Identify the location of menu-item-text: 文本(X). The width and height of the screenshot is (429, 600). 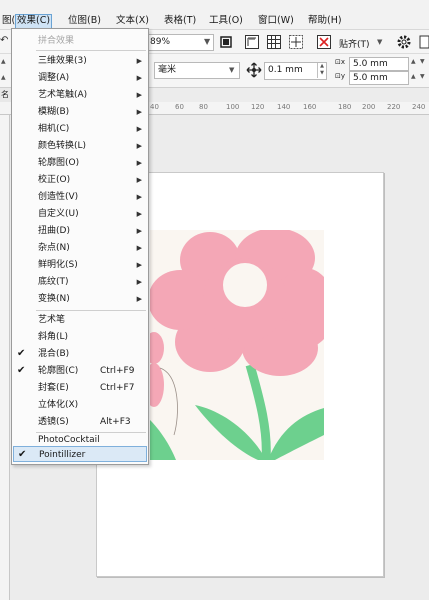
(132, 21).